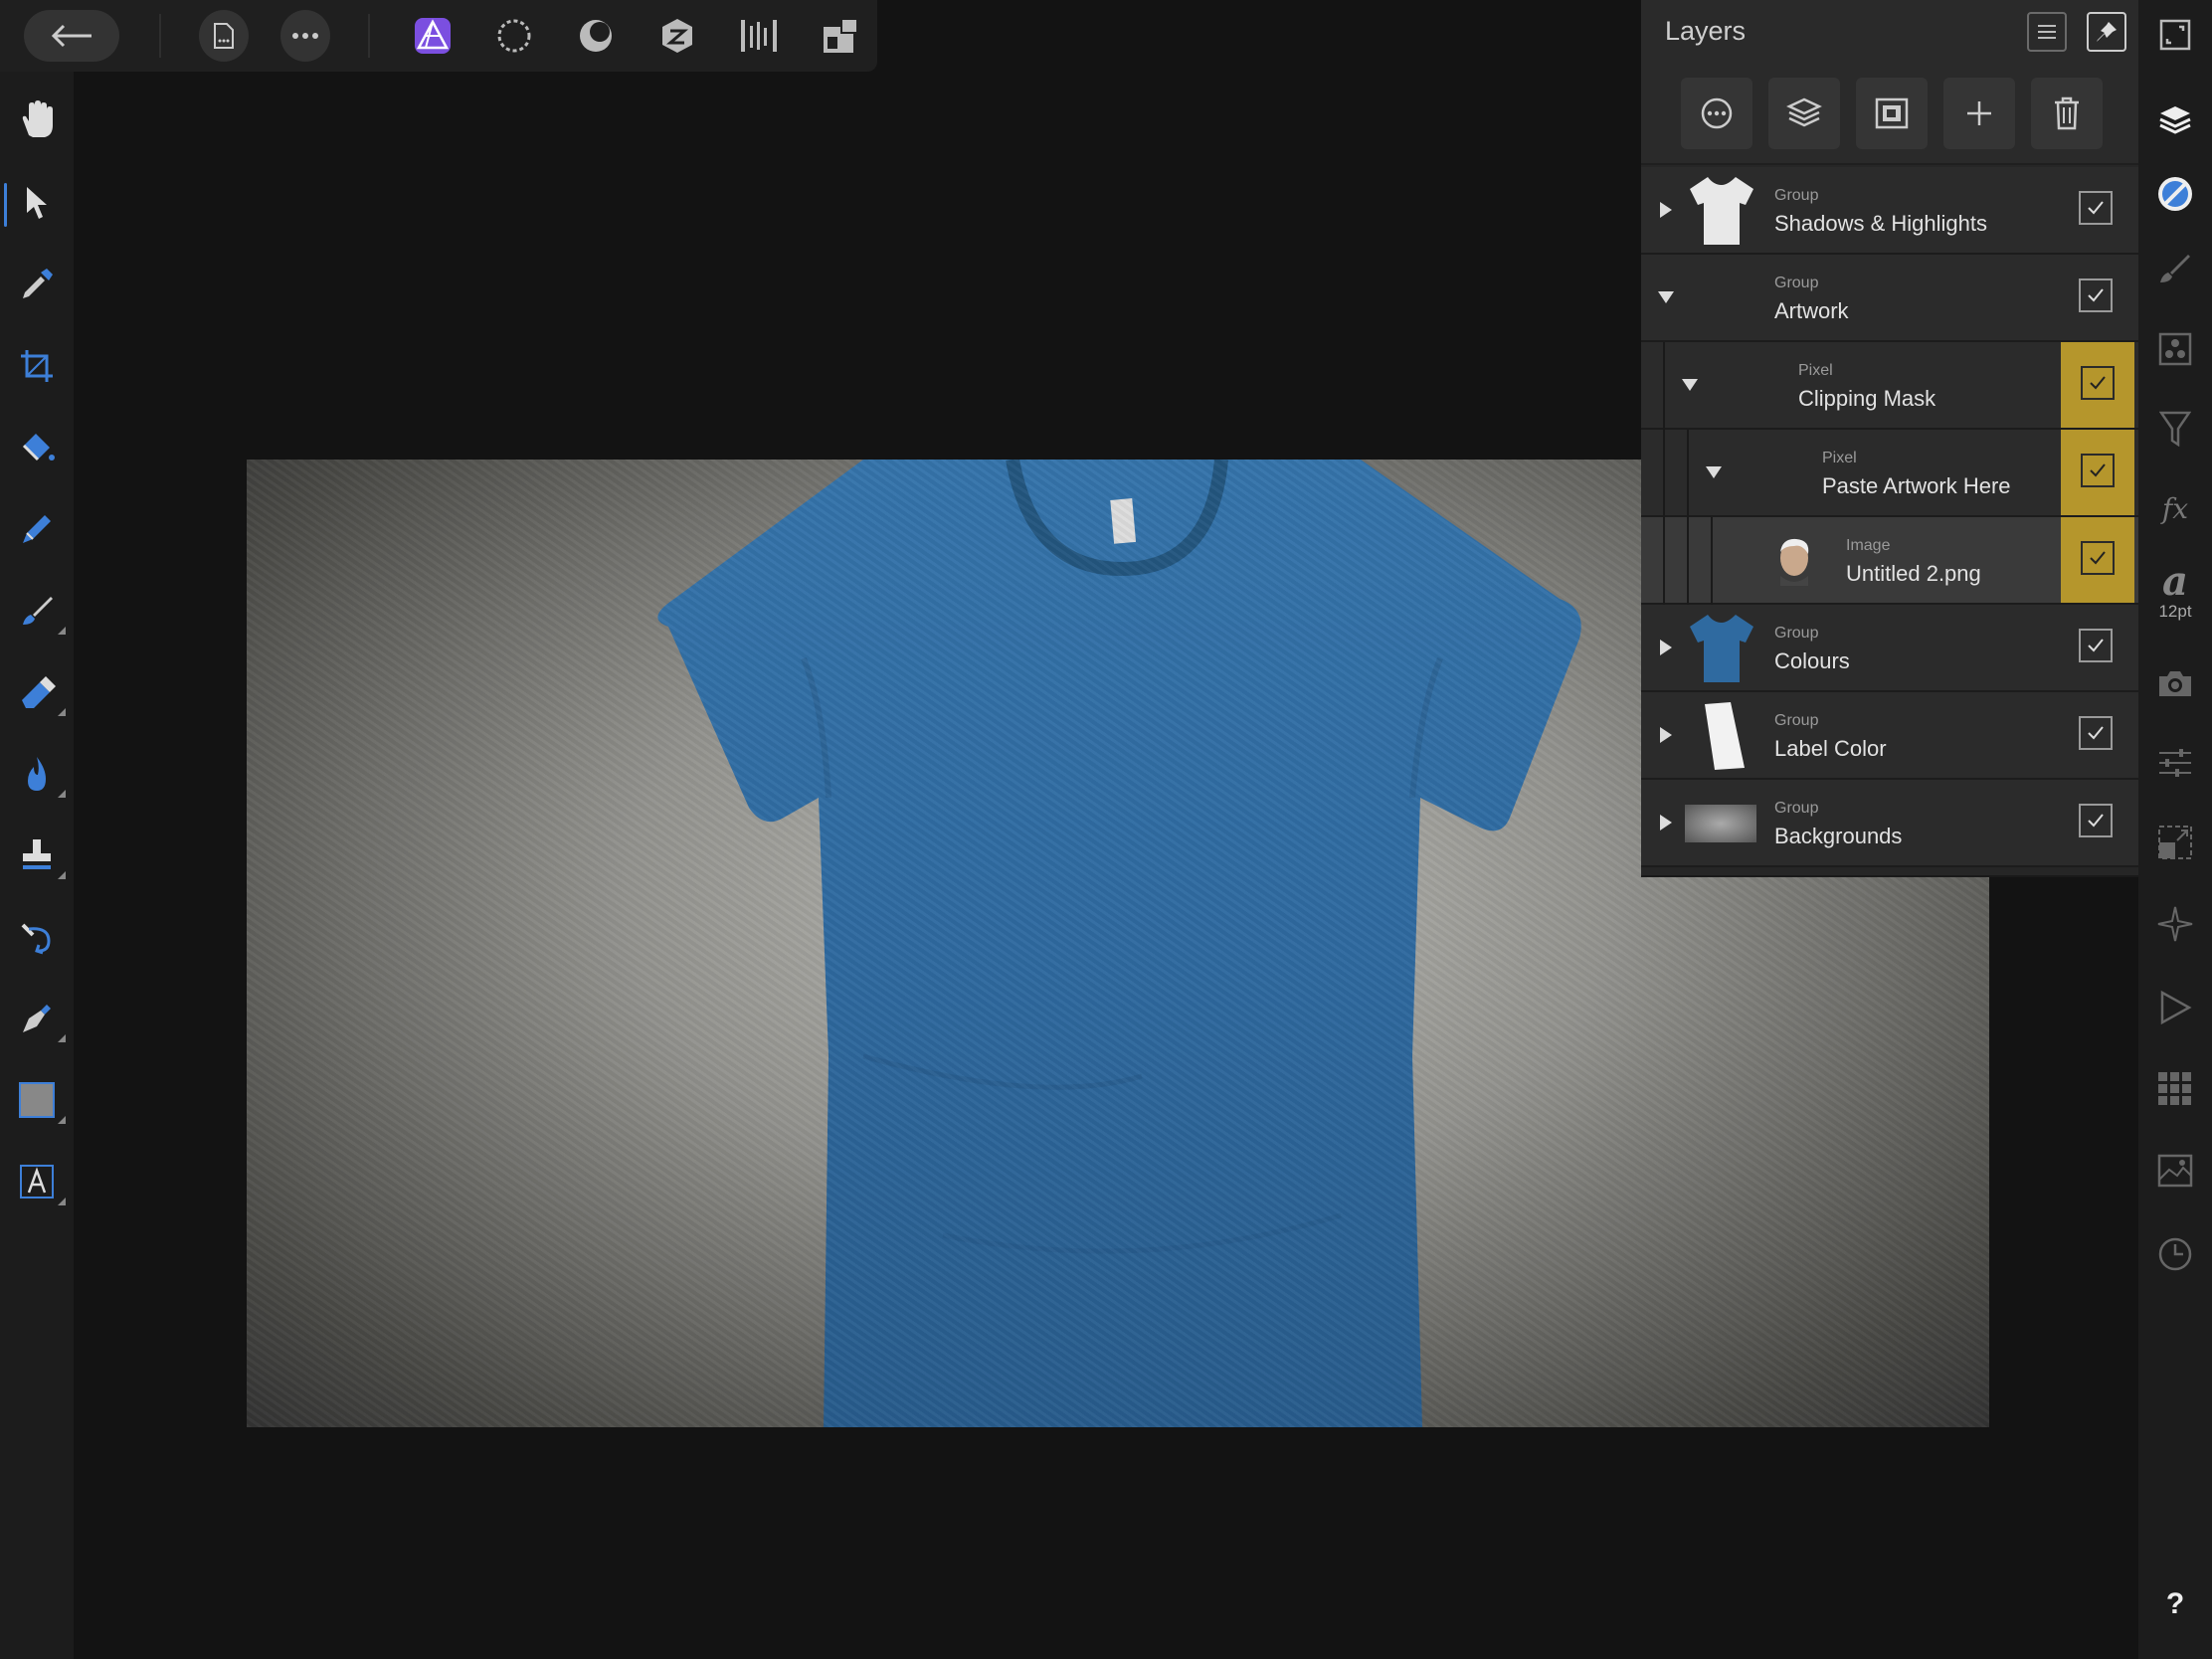  I want to click on clock-icon, so click(2175, 1254).